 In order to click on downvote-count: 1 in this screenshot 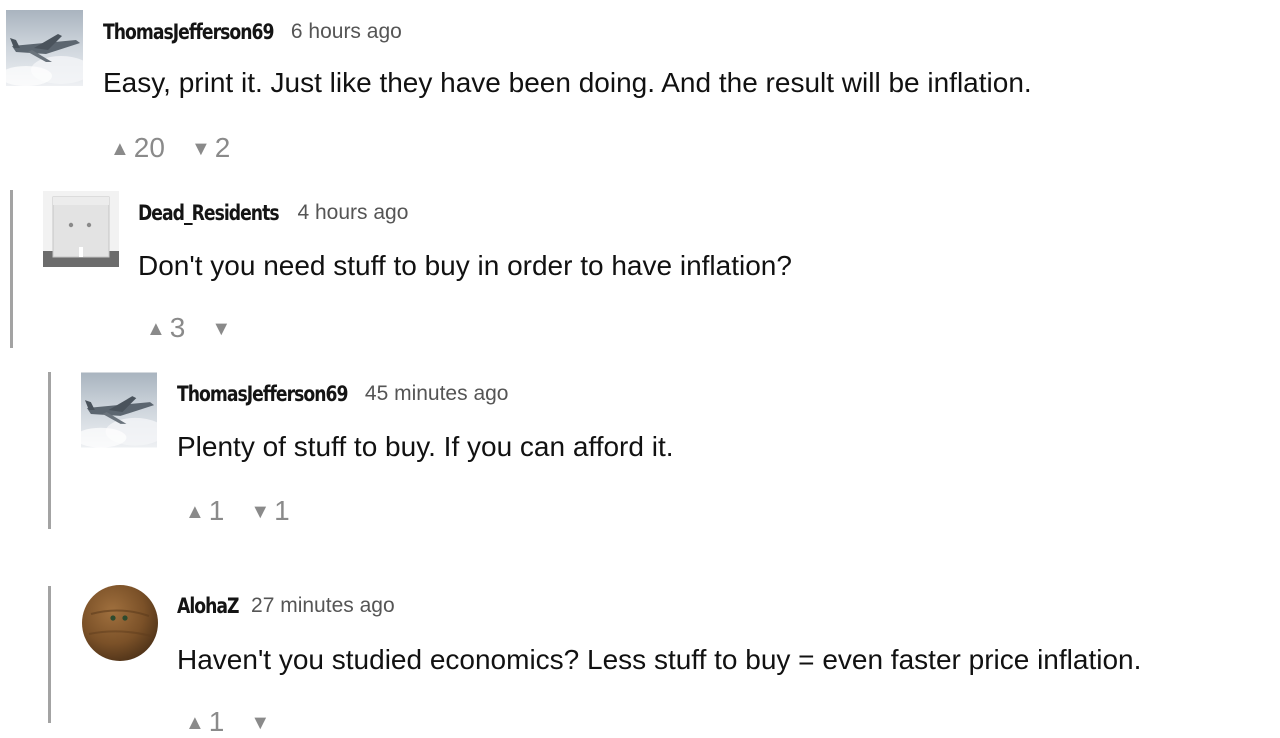, I will do `click(282, 510)`.